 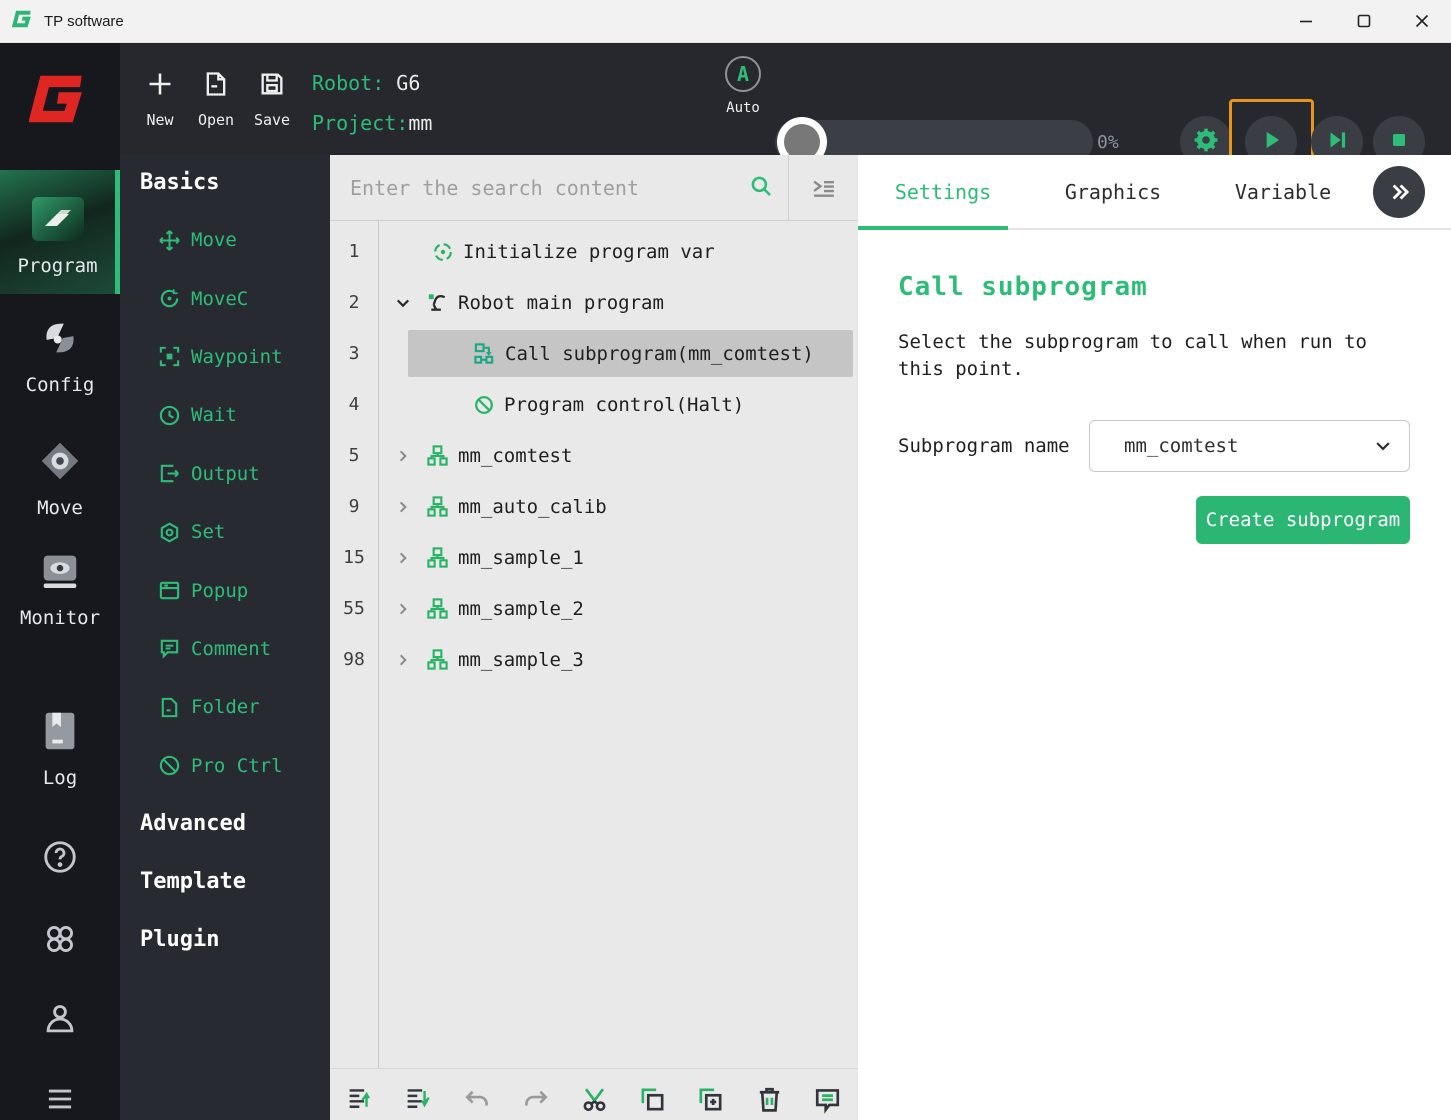 I want to click on speed-percent: 0%, so click(x=1108, y=142).